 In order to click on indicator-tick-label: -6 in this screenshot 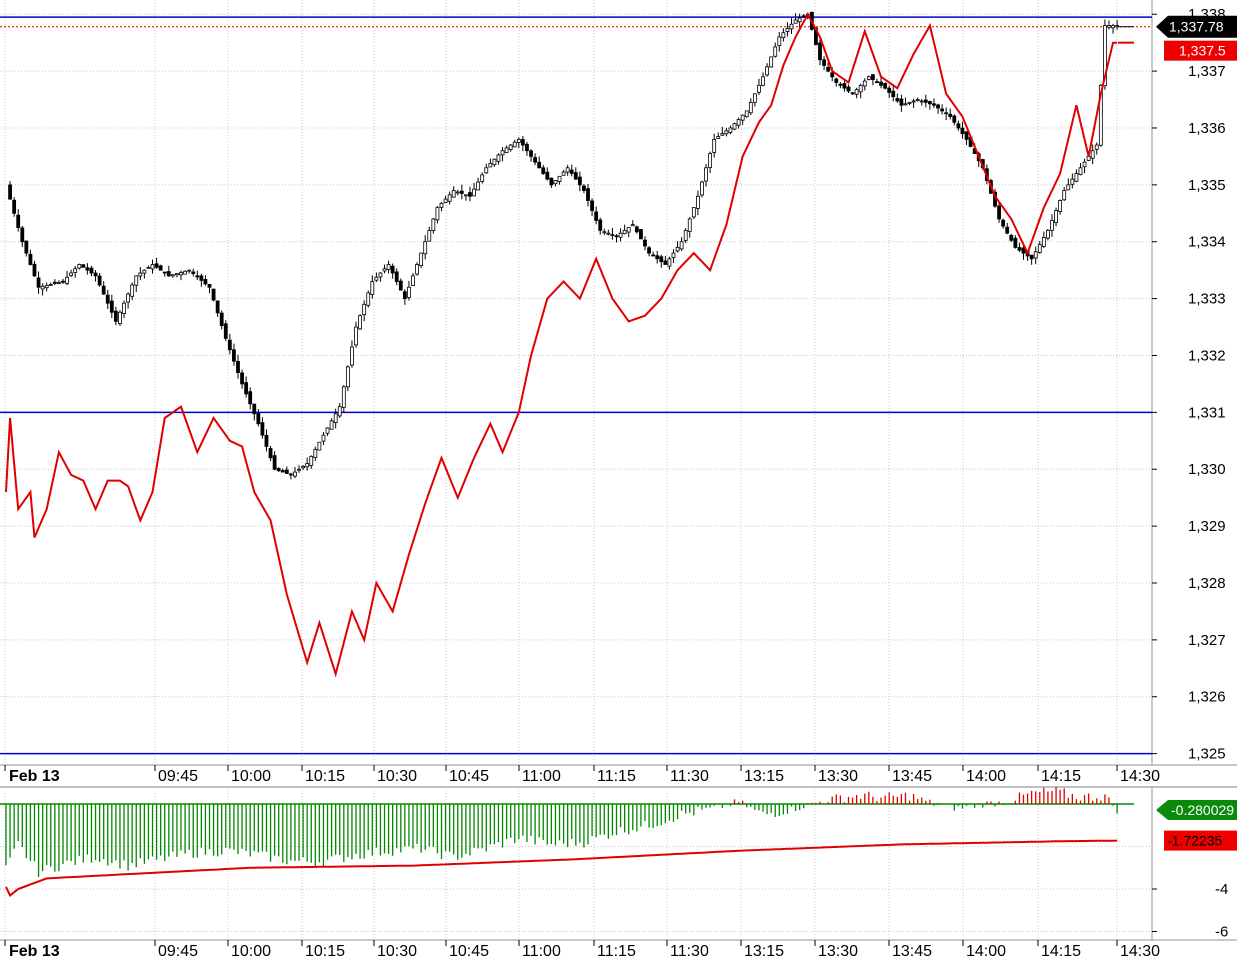, I will do `click(1221, 932)`.